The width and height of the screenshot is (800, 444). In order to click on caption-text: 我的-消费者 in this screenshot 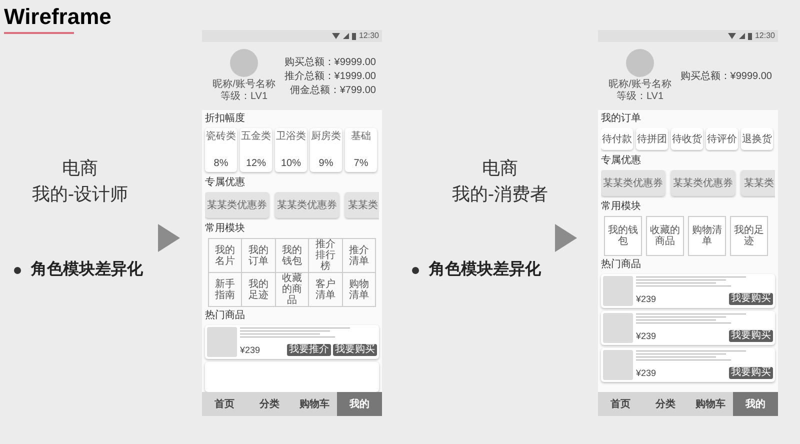, I will do `click(500, 194)`.